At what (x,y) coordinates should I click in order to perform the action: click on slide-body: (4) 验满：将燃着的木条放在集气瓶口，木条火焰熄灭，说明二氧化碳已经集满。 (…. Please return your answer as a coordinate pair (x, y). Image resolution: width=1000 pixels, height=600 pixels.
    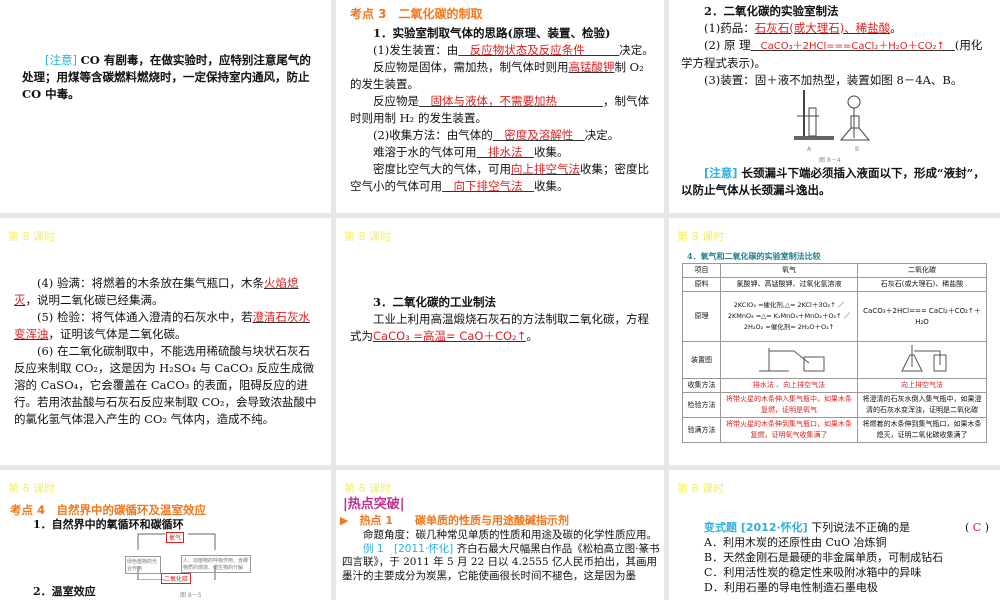
    Looking at the image, I should click on (166, 351).